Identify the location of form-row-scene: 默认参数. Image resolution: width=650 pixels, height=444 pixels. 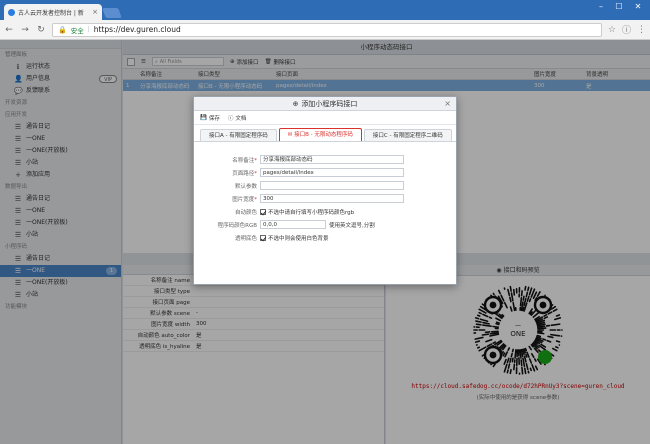
(326, 185).